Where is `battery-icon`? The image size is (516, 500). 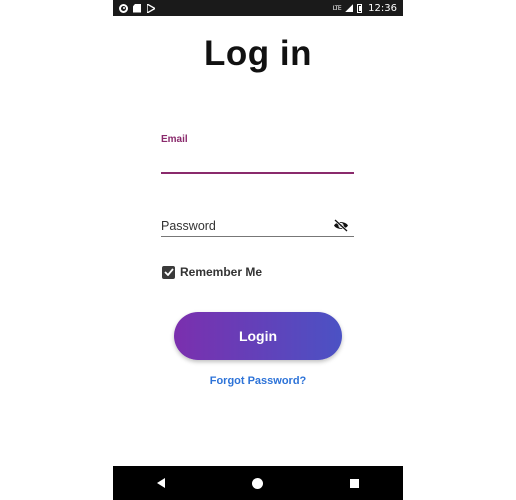 battery-icon is located at coordinates (360, 8).